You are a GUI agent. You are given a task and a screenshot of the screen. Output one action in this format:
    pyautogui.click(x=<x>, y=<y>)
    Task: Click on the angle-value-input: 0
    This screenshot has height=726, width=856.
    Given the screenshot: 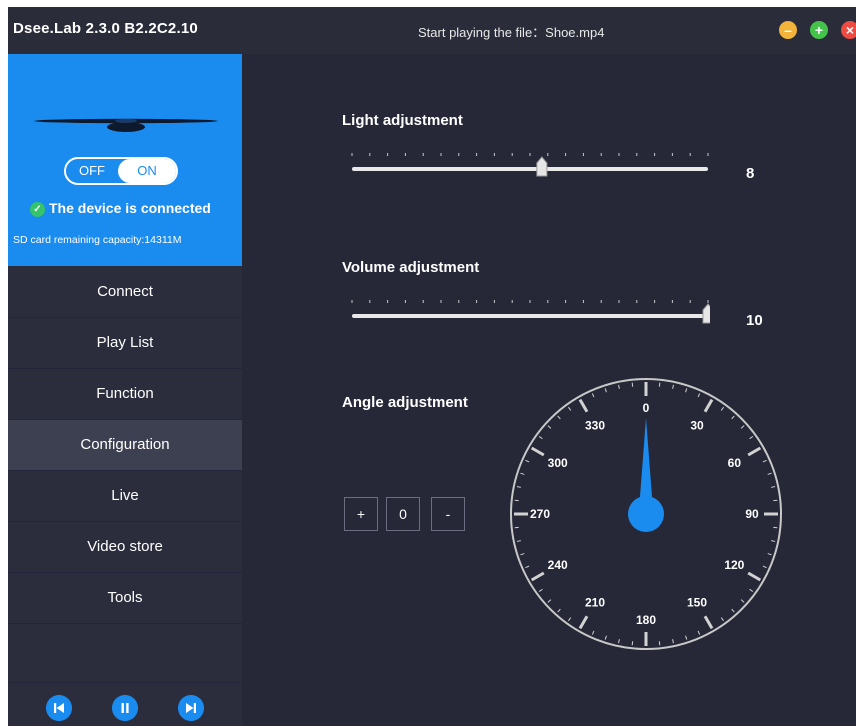 What is the action you would take?
    pyautogui.click(x=403, y=514)
    